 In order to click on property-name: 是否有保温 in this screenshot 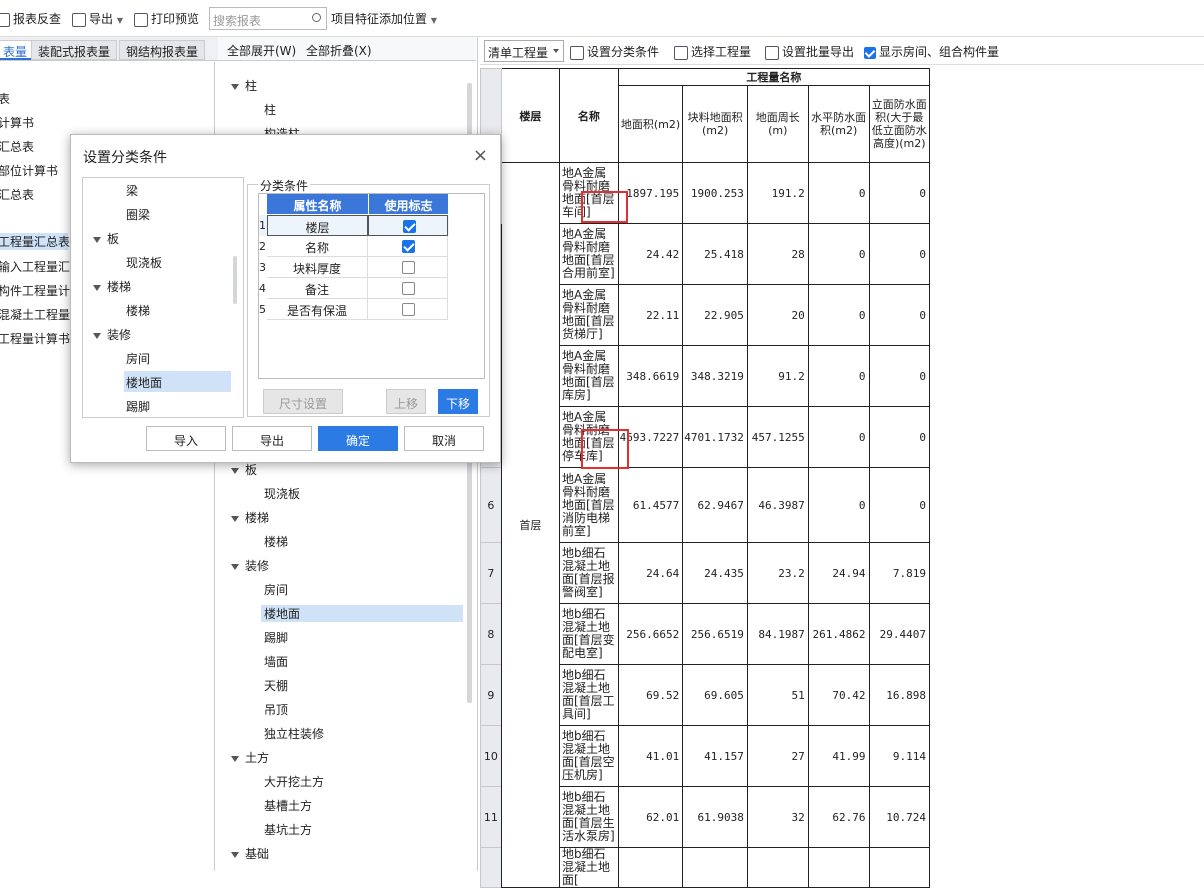, I will do `click(317, 309)`.